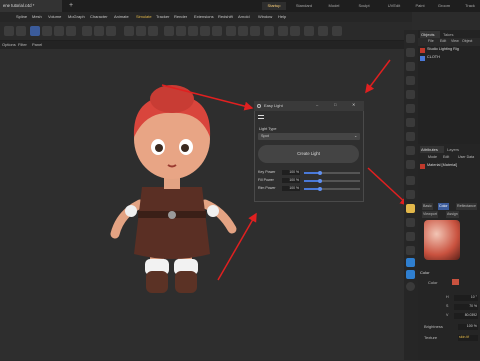 The height and width of the screenshot is (361, 480). I want to click on tab-layers: Layers, so click(456, 149).